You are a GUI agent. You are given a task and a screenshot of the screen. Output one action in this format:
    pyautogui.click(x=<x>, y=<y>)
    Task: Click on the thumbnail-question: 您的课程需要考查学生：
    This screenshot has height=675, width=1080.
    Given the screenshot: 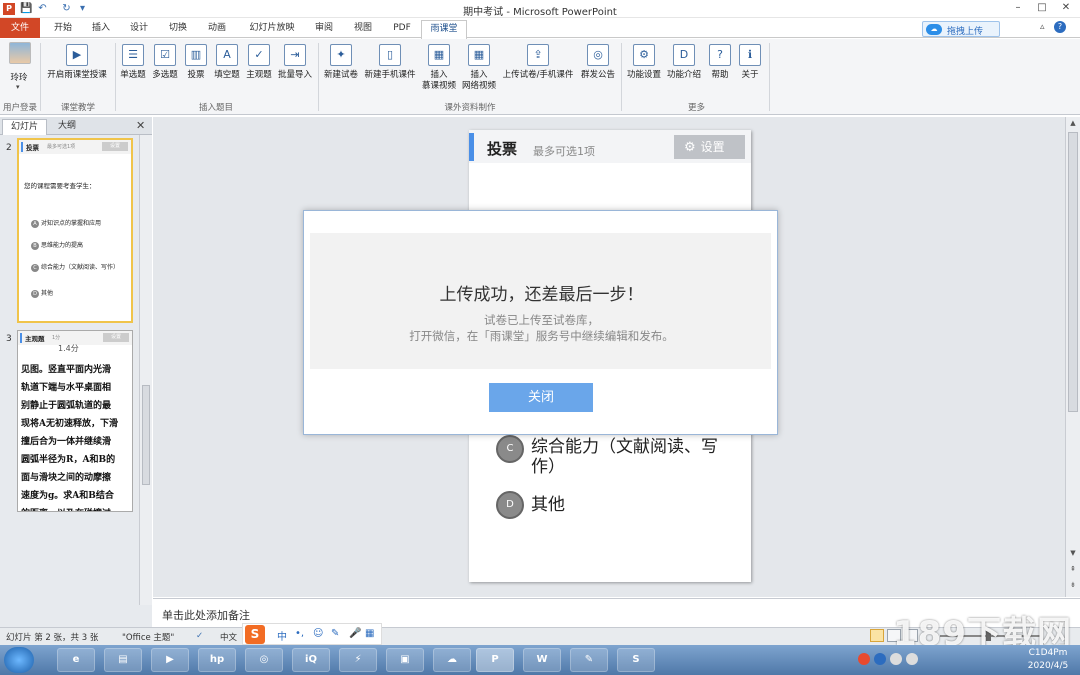 What is the action you would take?
    pyautogui.click(x=60, y=186)
    